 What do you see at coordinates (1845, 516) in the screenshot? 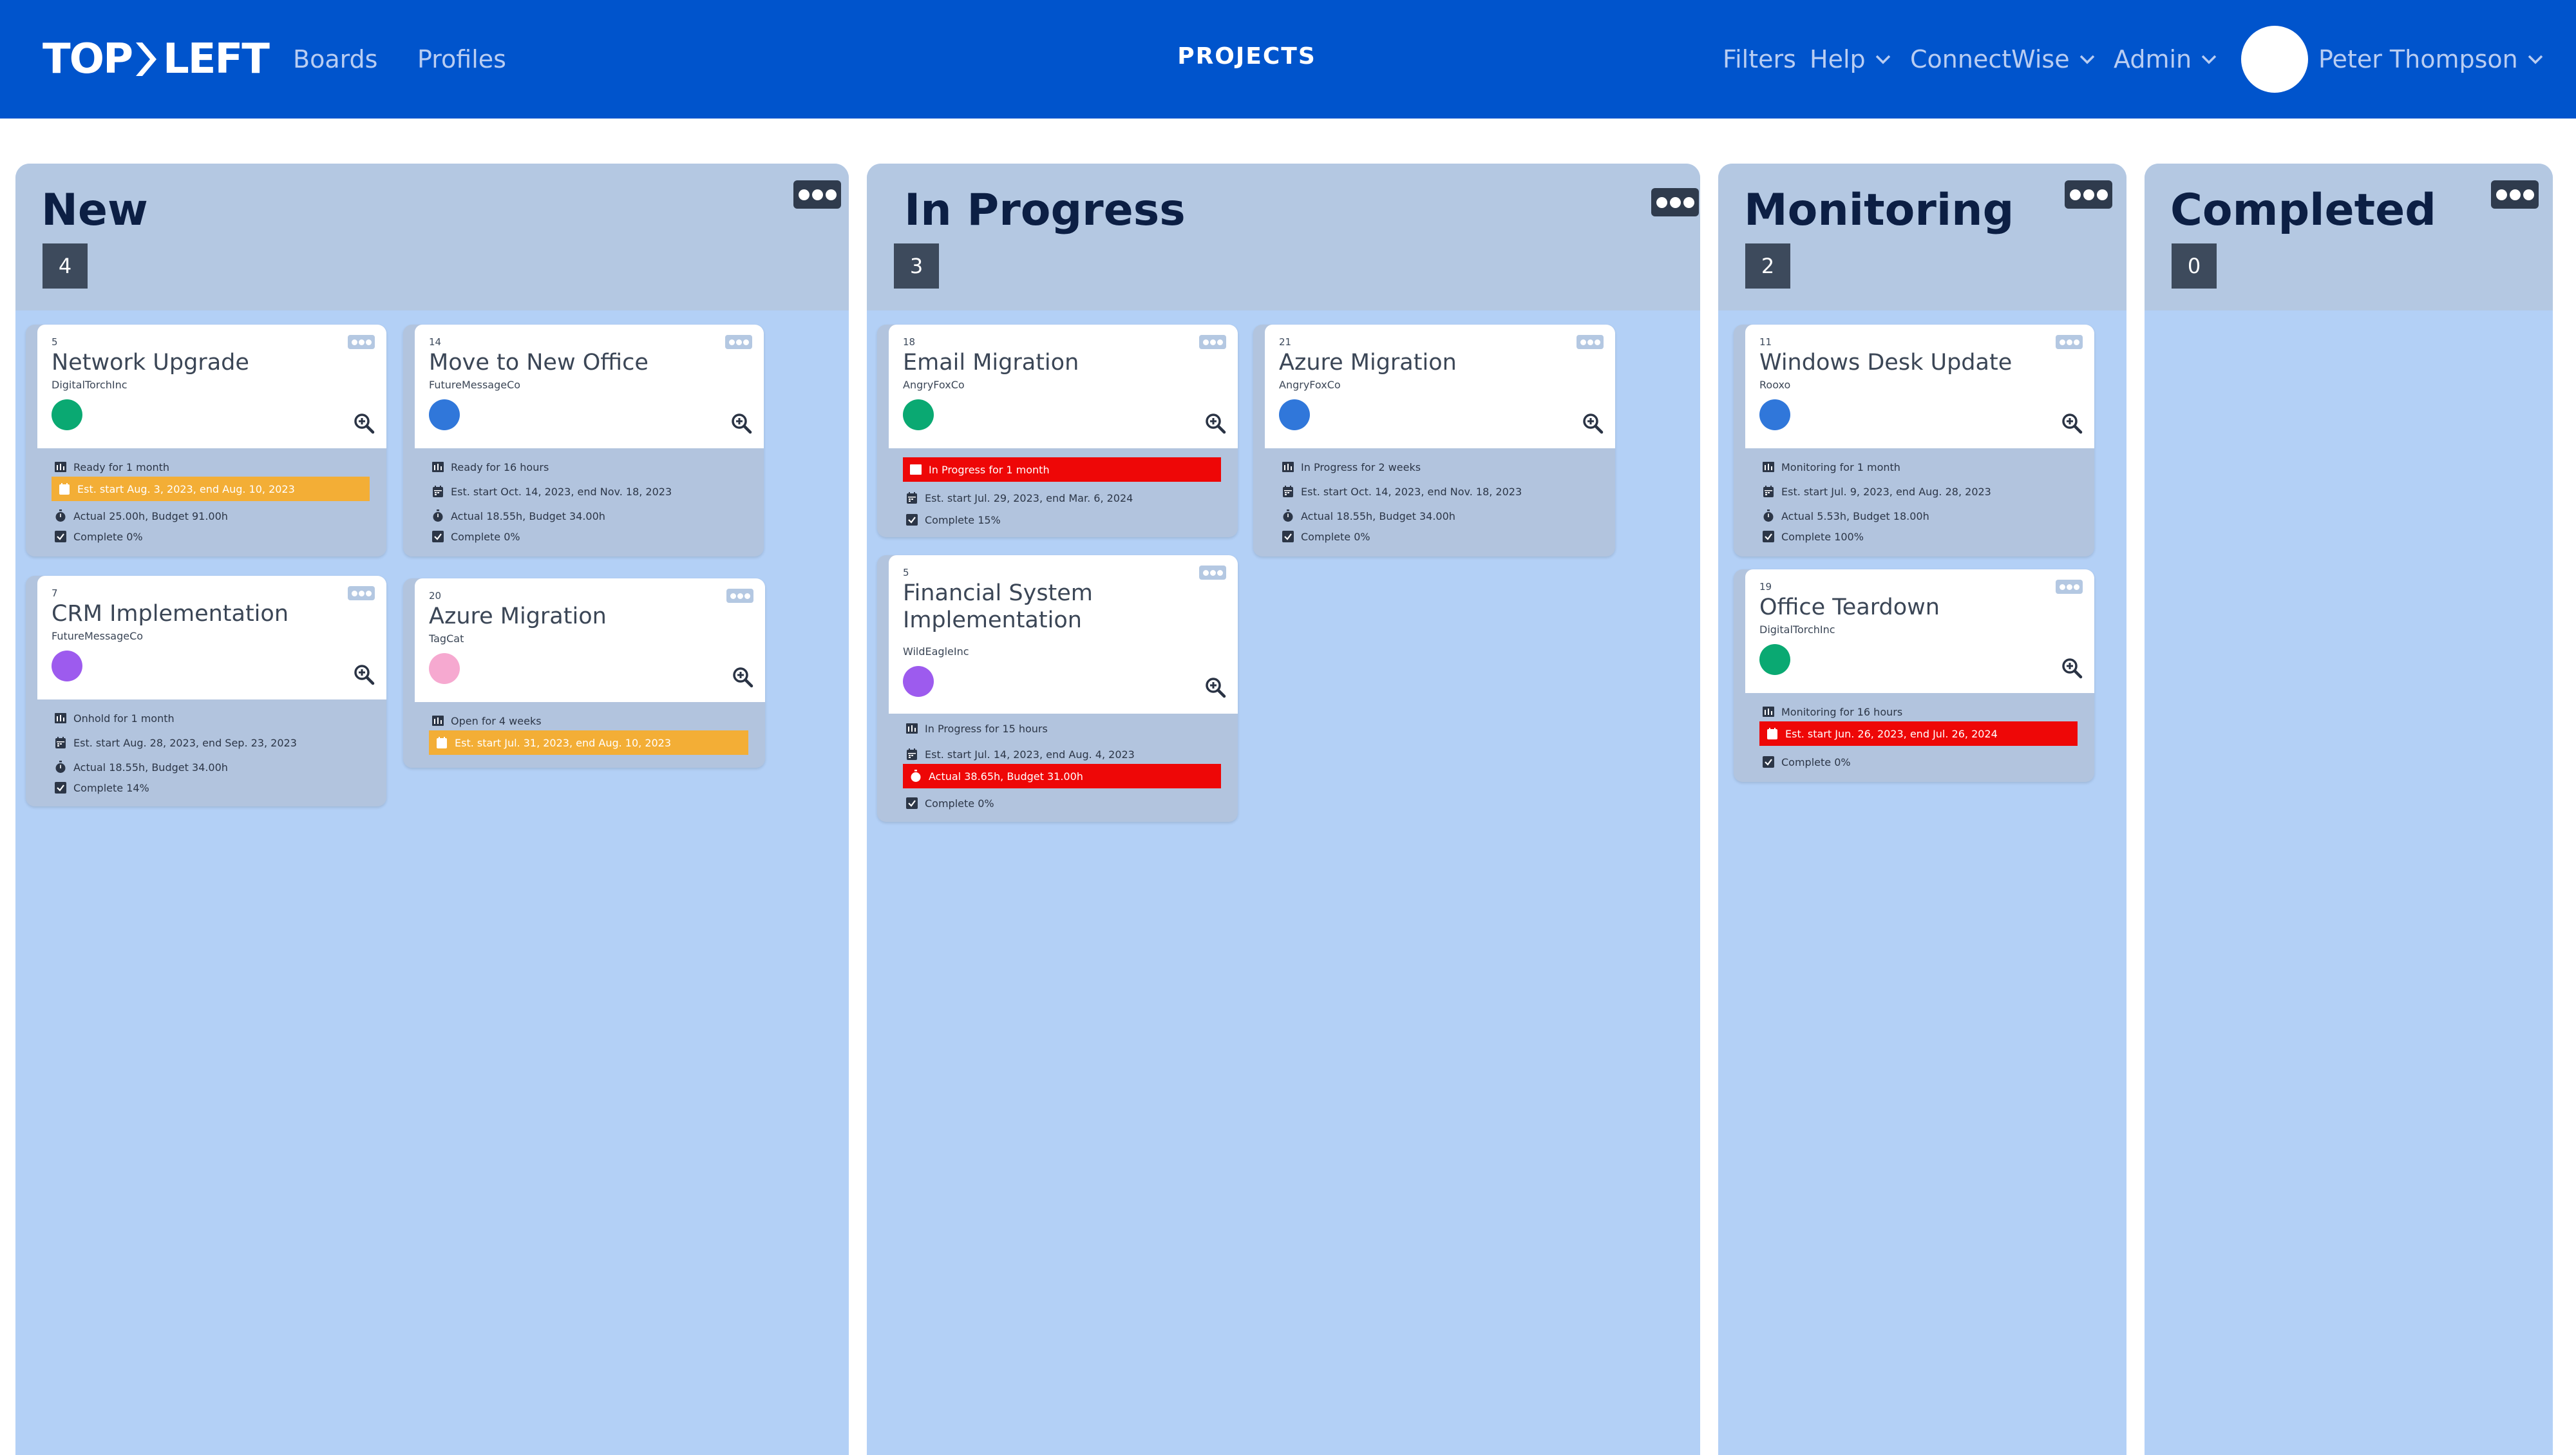
I see `card-hours: Actual 5.53h, Budget 18.00h` at bounding box center [1845, 516].